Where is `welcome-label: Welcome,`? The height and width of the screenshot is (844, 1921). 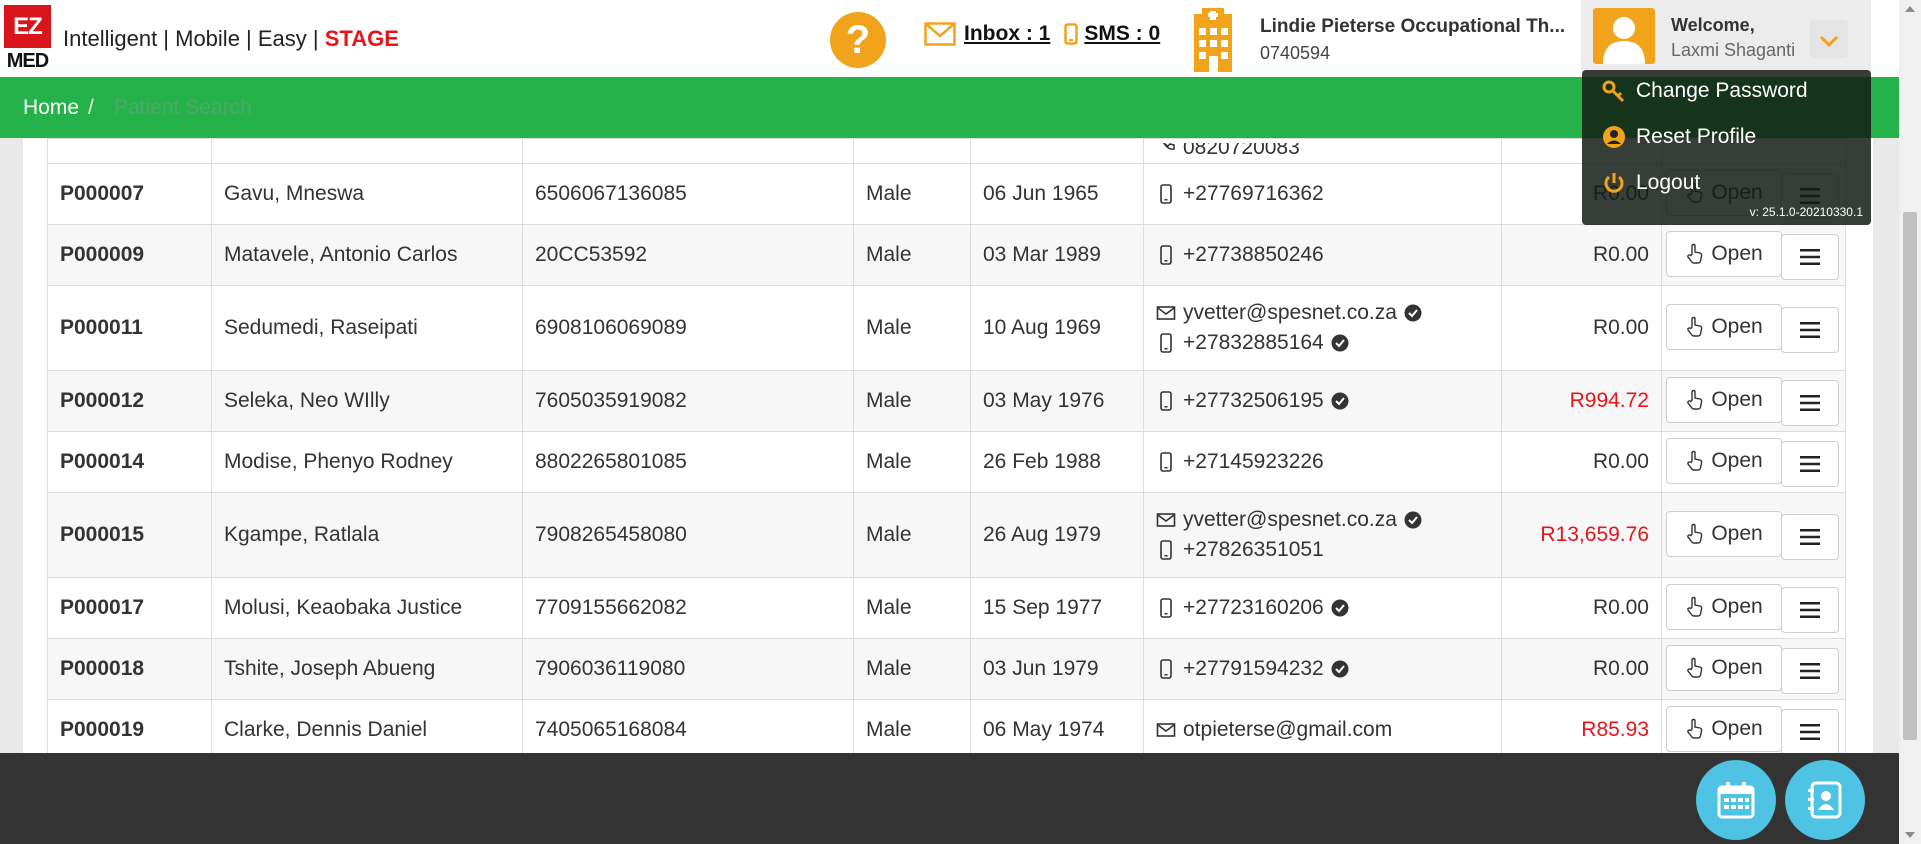
welcome-label: Welcome, is located at coordinates (1713, 25).